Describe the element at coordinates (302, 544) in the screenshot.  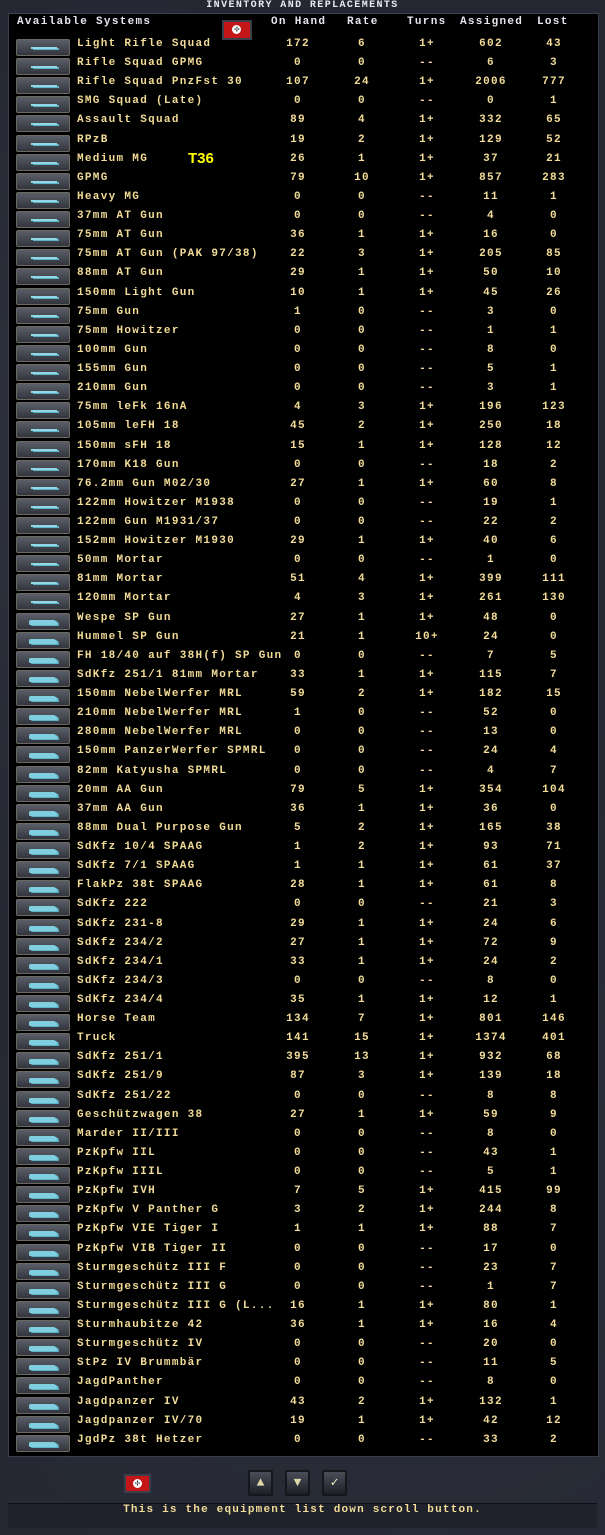
I see `table-row: 152mm Howitzer M1930 29 1 1+ 40 6` at that location.